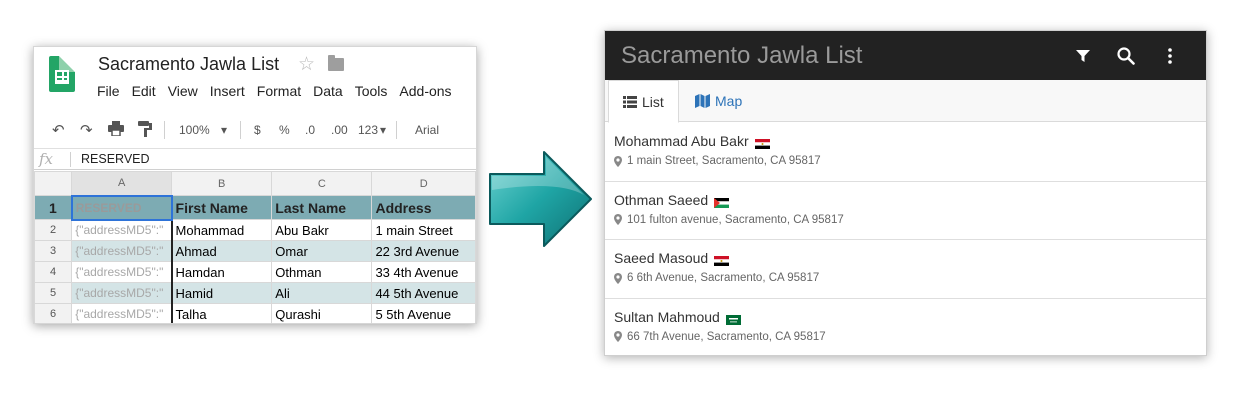  Describe the element at coordinates (423, 313) in the screenshot. I see `cell: 5 5th Avenue` at that location.